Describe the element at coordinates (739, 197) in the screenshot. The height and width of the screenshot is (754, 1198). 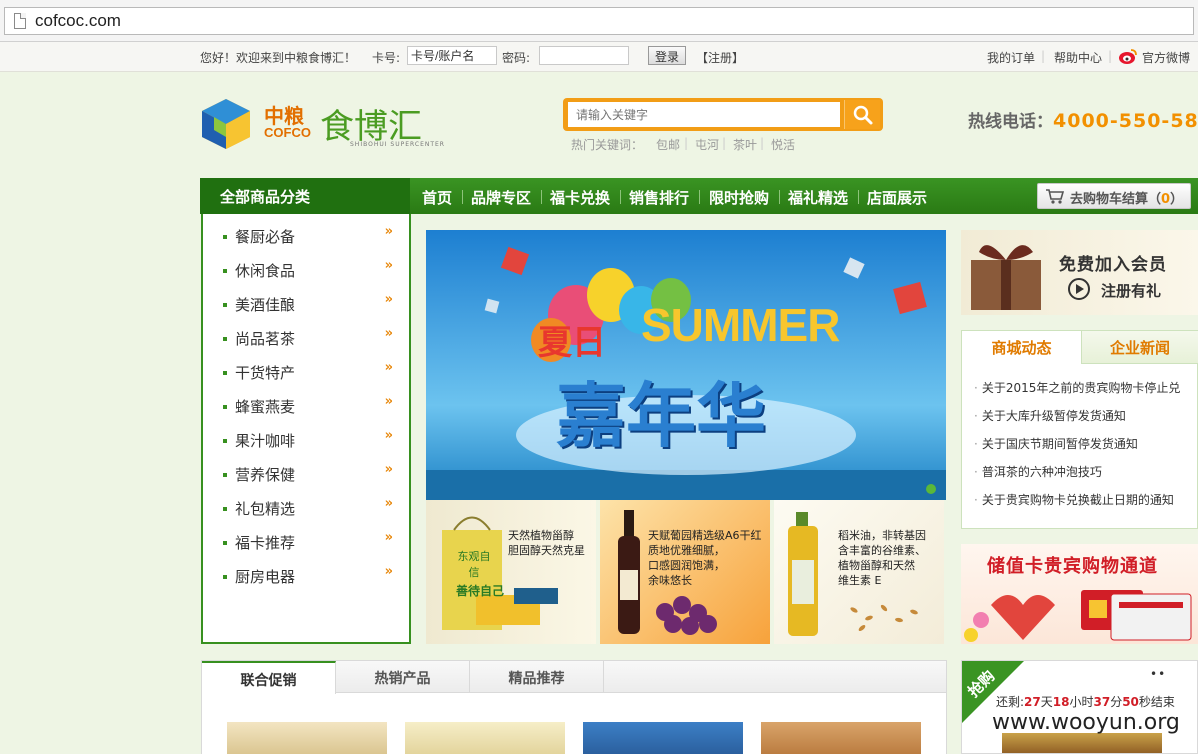
I see `nav-flash-sale: 限时抢购` at that location.